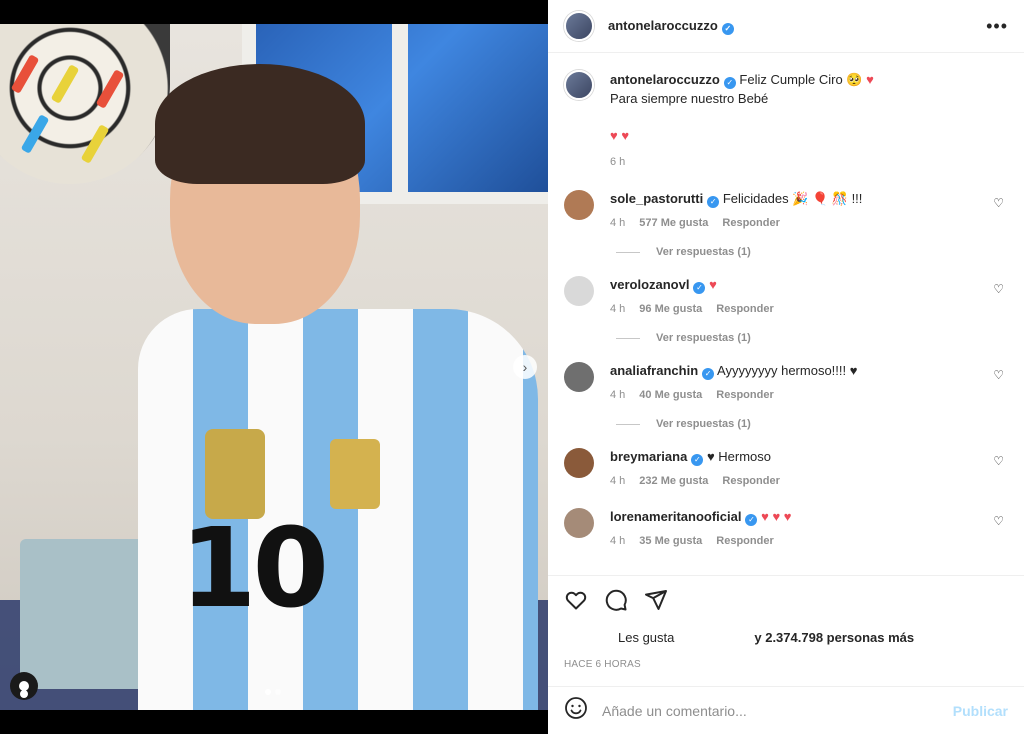 This screenshot has height=734, width=1024. Describe the element at coordinates (801, 79) in the screenshot. I see `caption-line-1: Feliz Cumple Ciro 🥺` at that location.